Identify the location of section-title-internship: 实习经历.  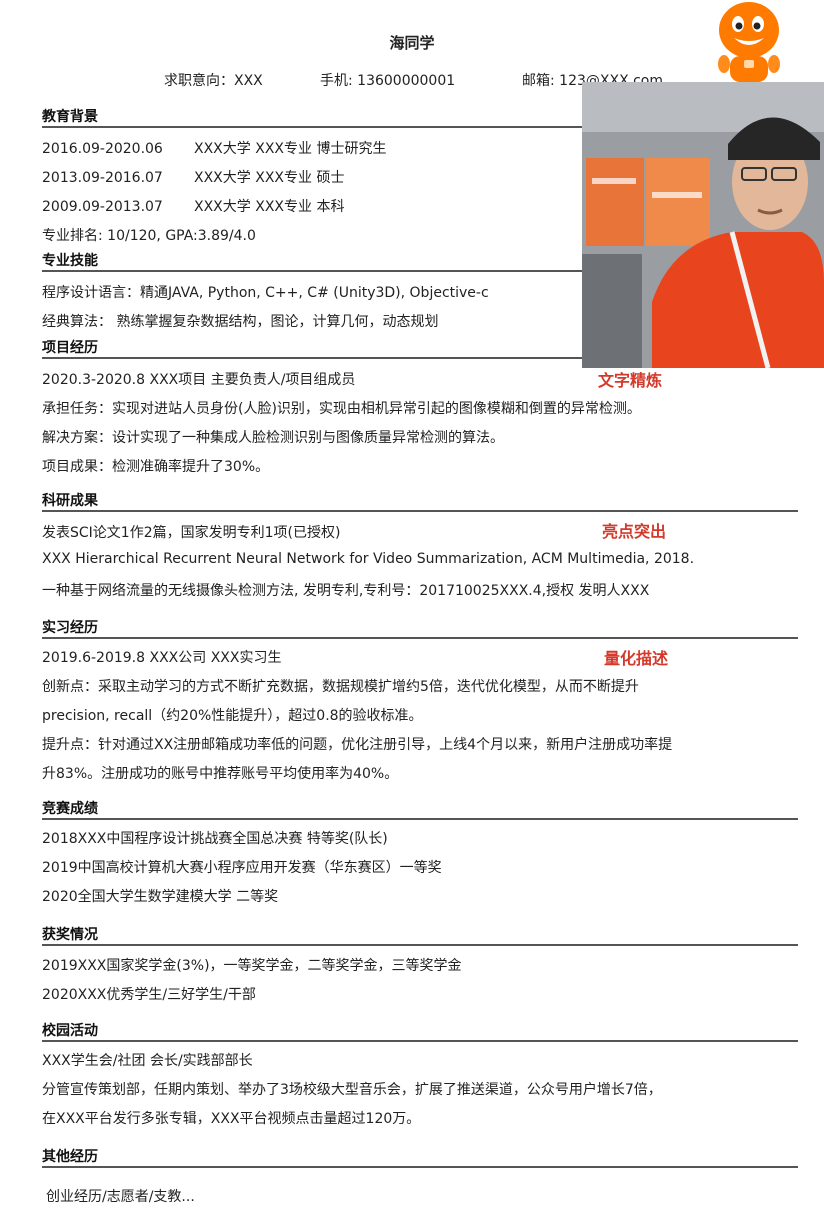
(70, 628).